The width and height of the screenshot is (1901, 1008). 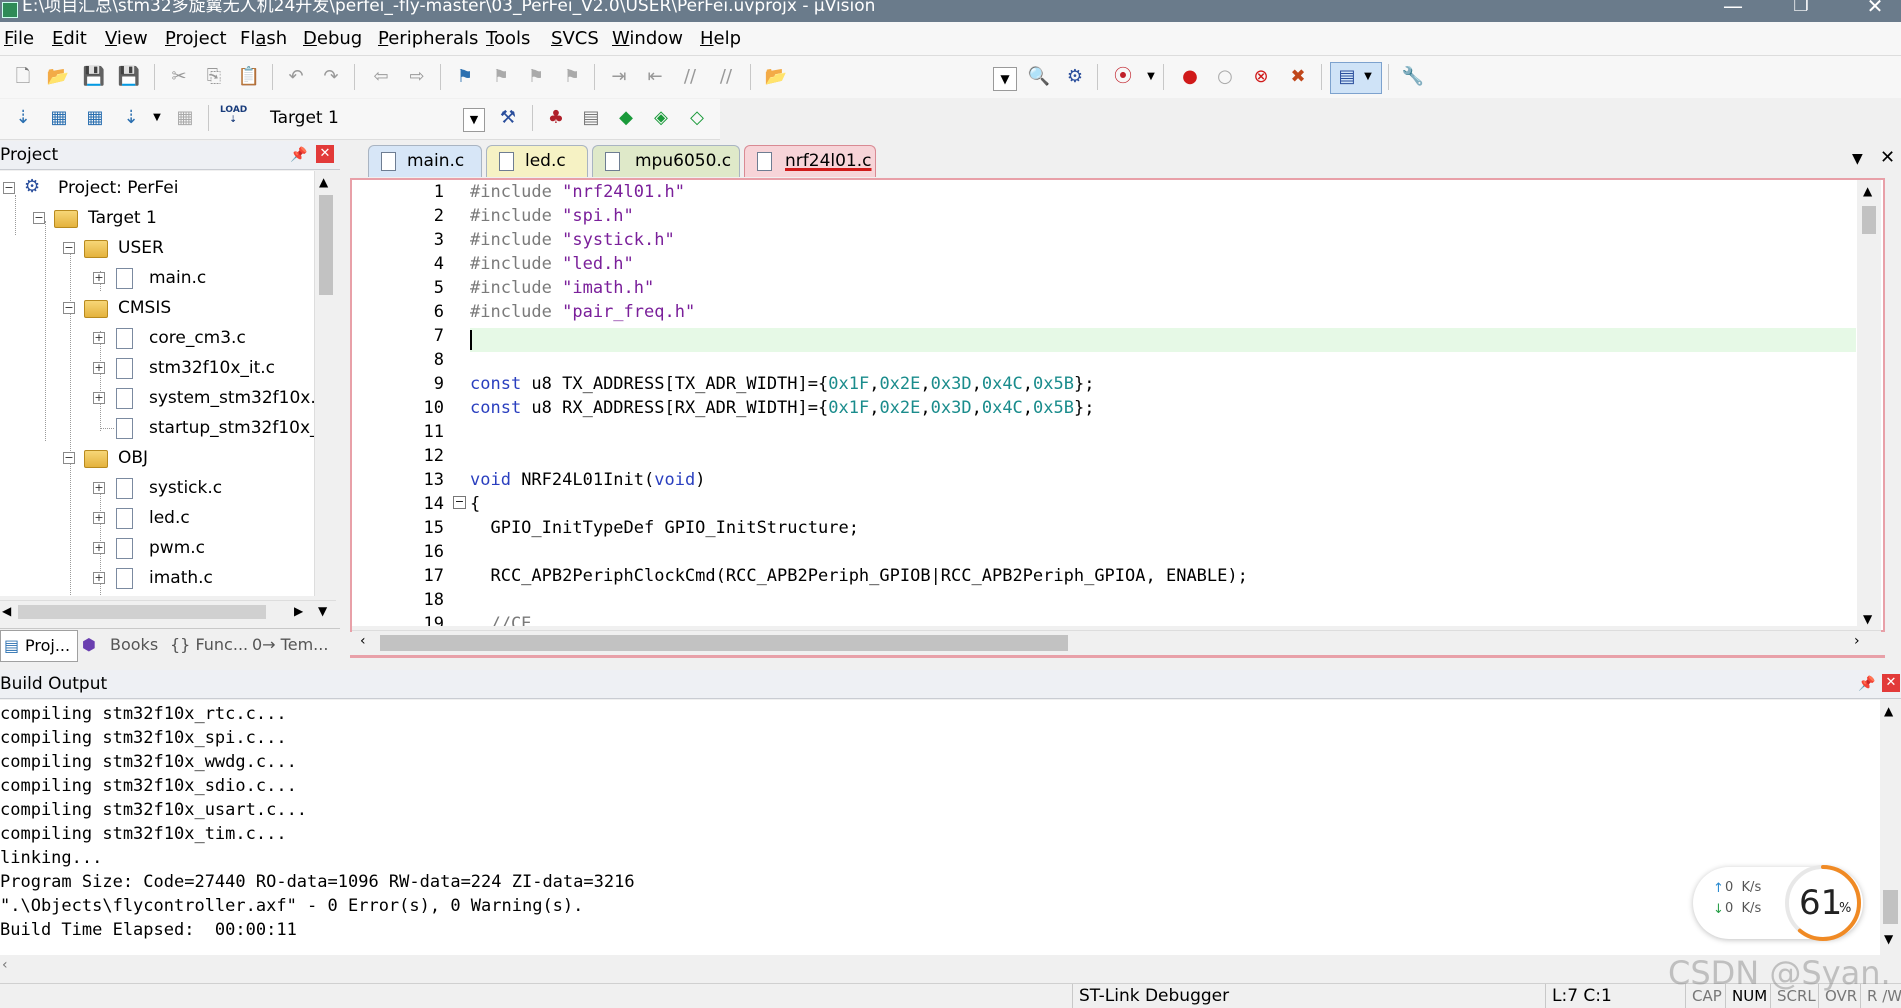 I want to click on prev-bookmark-icon: ⚑, so click(x=501, y=77).